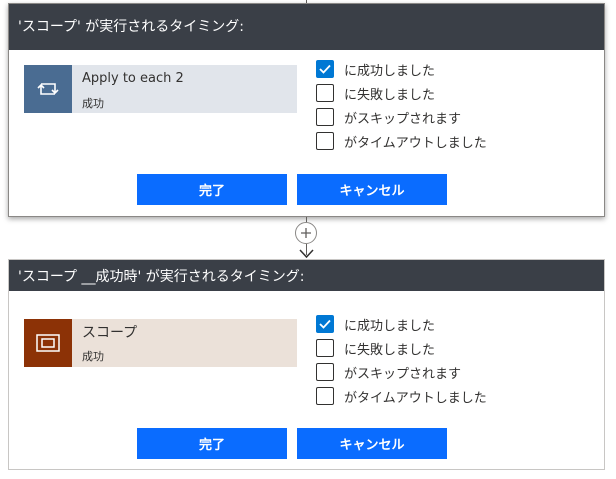 This screenshot has height=479, width=616. I want to click on arrow-down-icon, so click(306, 254).